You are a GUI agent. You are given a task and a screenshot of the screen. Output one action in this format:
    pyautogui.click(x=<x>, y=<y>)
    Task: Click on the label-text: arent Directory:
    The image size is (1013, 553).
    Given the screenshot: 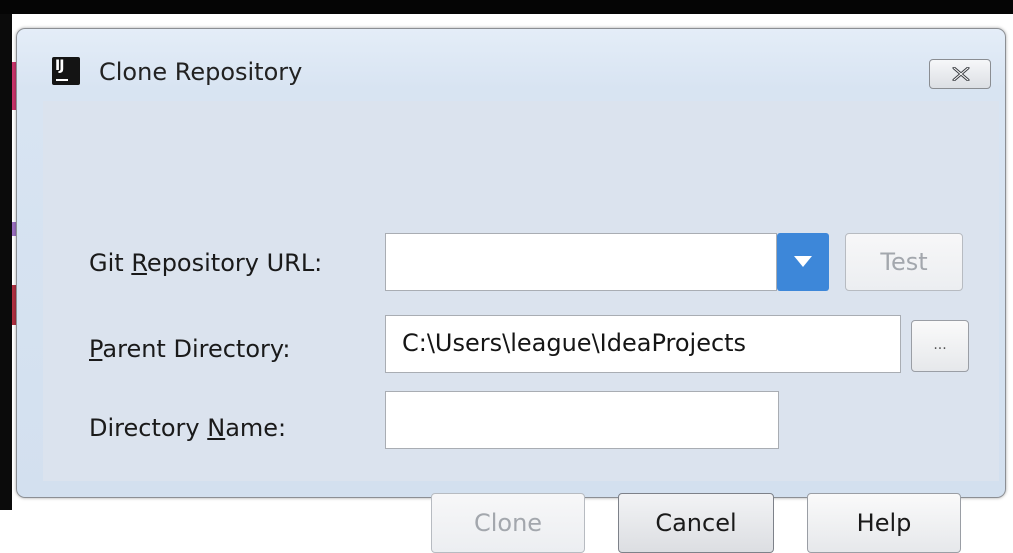 What is the action you would take?
    pyautogui.click(x=196, y=349)
    